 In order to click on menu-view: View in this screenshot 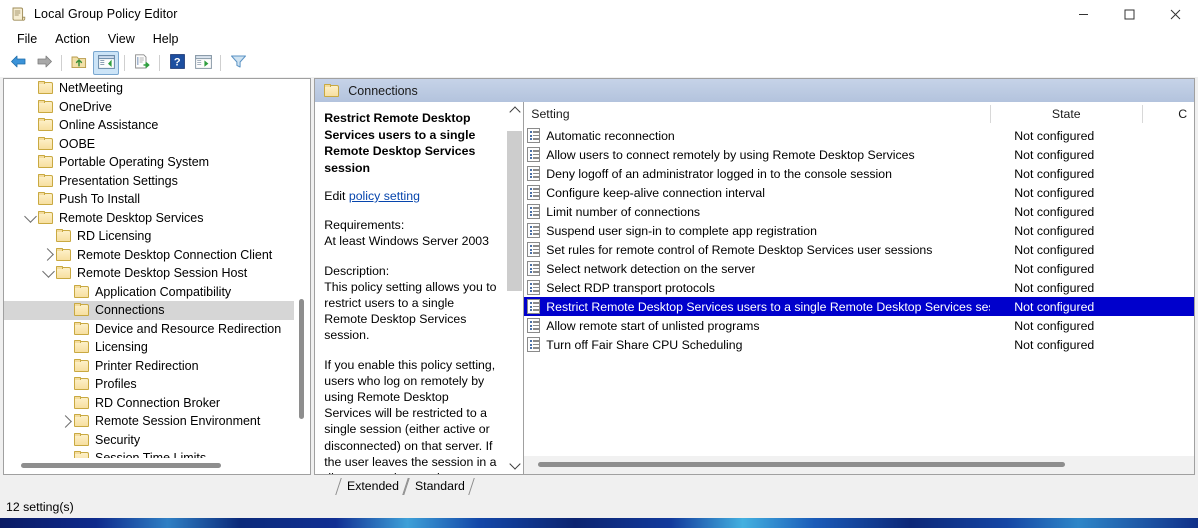, I will do `click(121, 39)`.